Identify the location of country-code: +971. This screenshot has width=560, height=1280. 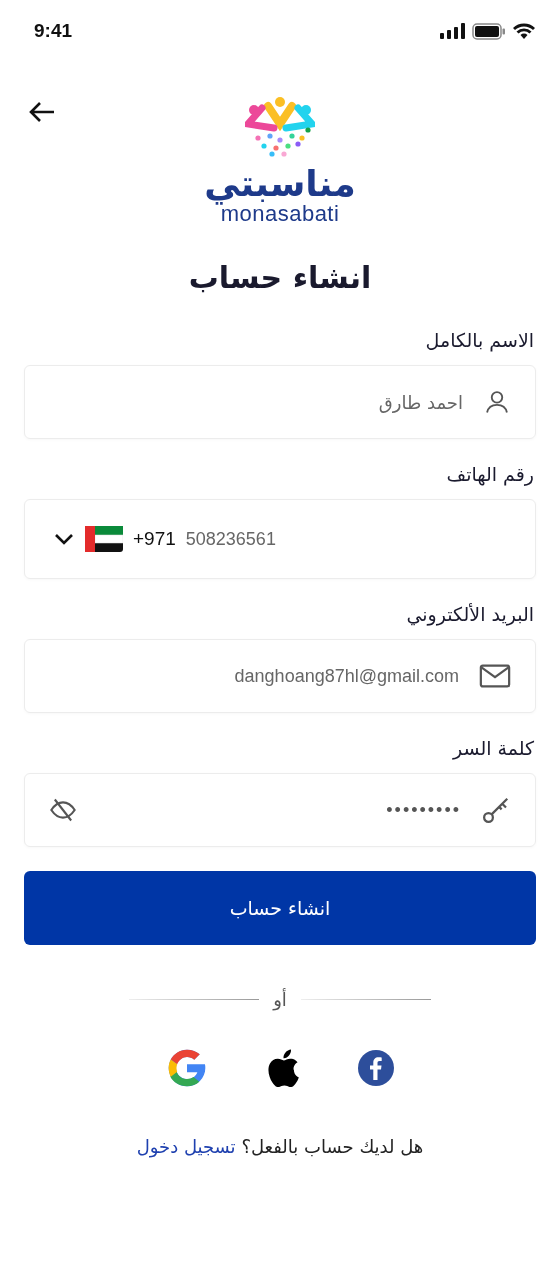
(154, 539).